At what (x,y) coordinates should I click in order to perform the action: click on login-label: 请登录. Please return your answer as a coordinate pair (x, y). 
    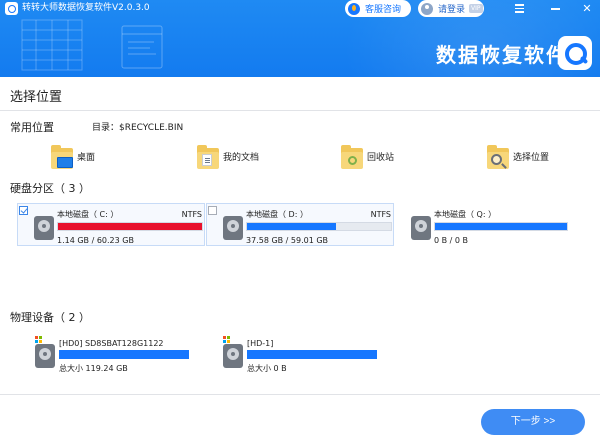
    Looking at the image, I should click on (452, 10).